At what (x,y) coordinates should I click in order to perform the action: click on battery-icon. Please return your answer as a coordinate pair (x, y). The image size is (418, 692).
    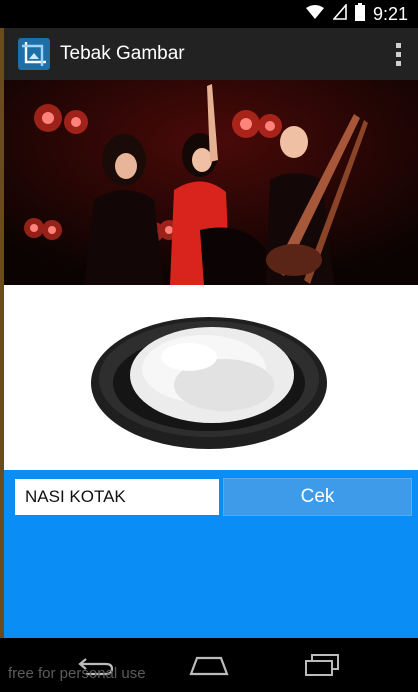
    Looking at the image, I should click on (359, 14).